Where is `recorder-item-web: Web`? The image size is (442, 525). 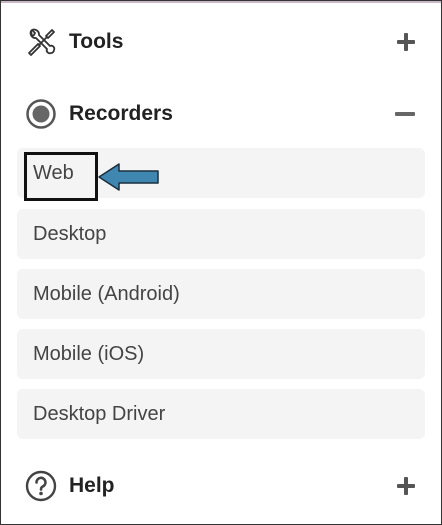 recorder-item-web: Web is located at coordinates (221, 173).